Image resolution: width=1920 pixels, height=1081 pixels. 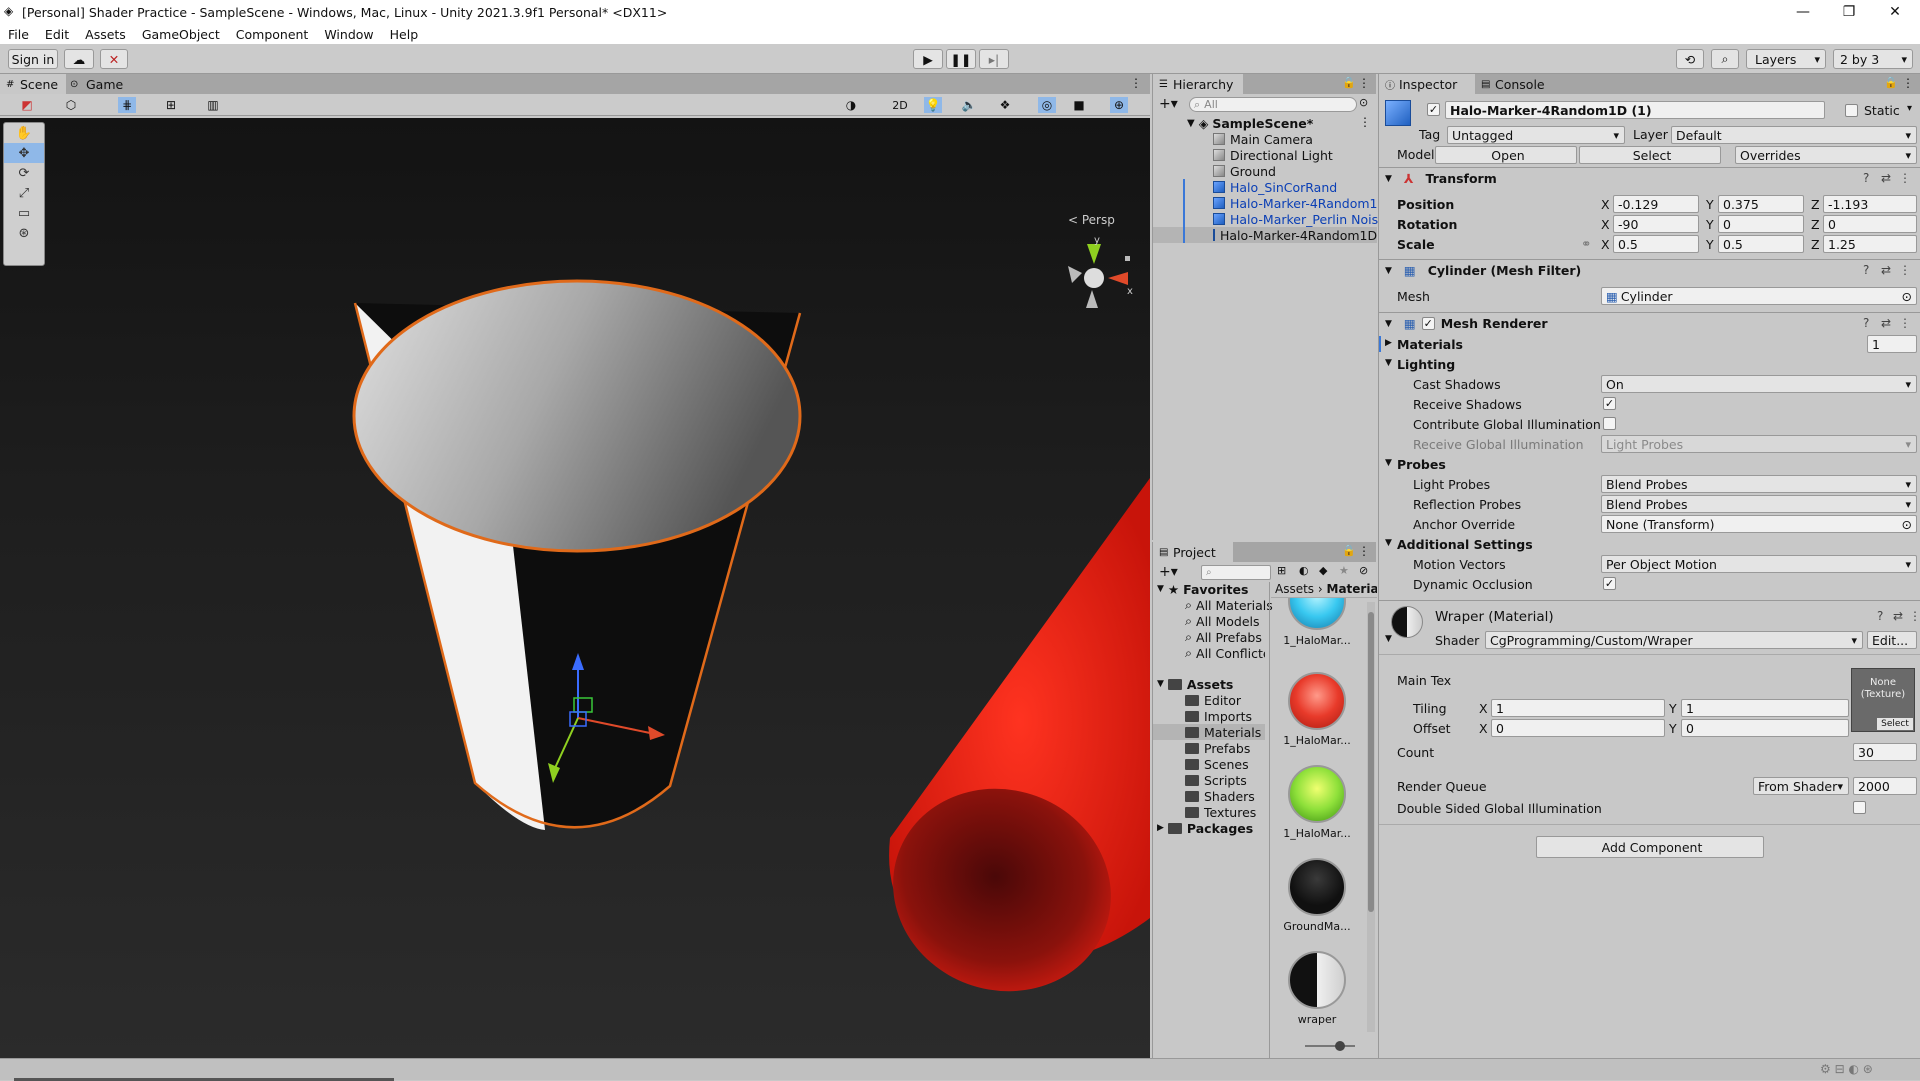 What do you see at coordinates (1690, 59) in the screenshot?
I see `history-icon: ⟲` at bounding box center [1690, 59].